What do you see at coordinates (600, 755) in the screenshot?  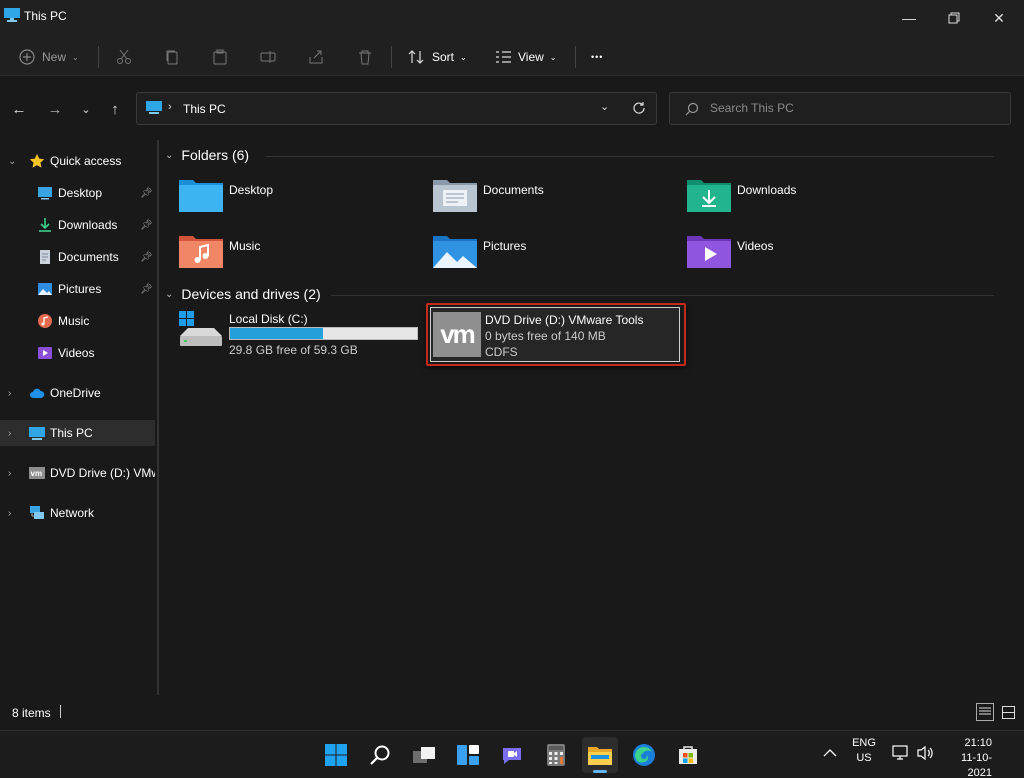 I see `file-explorer-button` at bounding box center [600, 755].